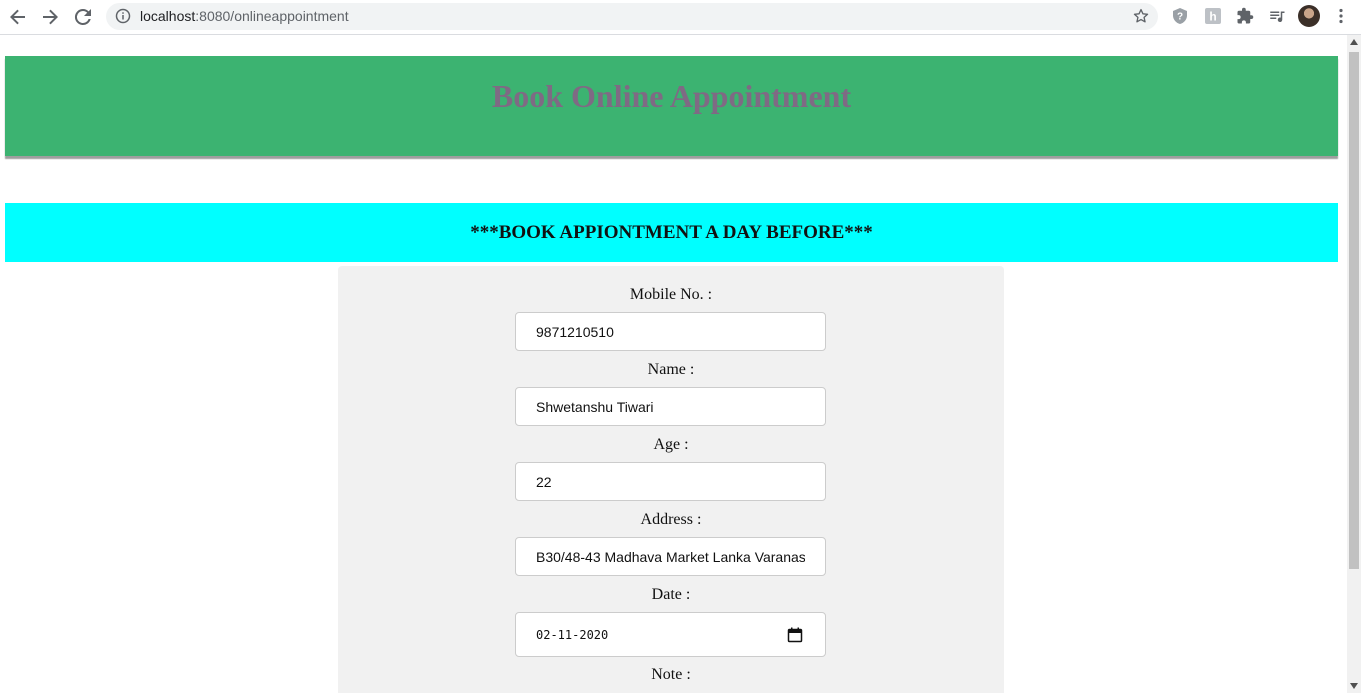 The height and width of the screenshot is (693, 1361). I want to click on url-host: localhost, so click(168, 16).